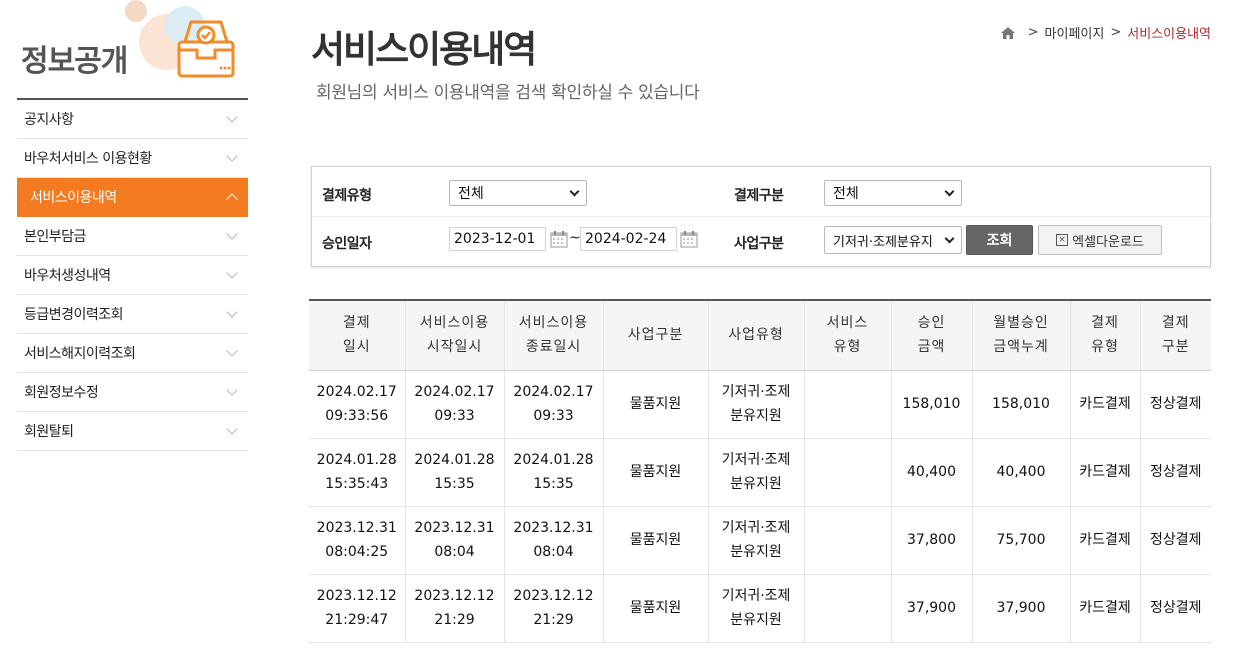 This screenshot has height=648, width=1241. What do you see at coordinates (1104, 335) in the screenshot?
I see `column-header: 결제 유형` at bounding box center [1104, 335].